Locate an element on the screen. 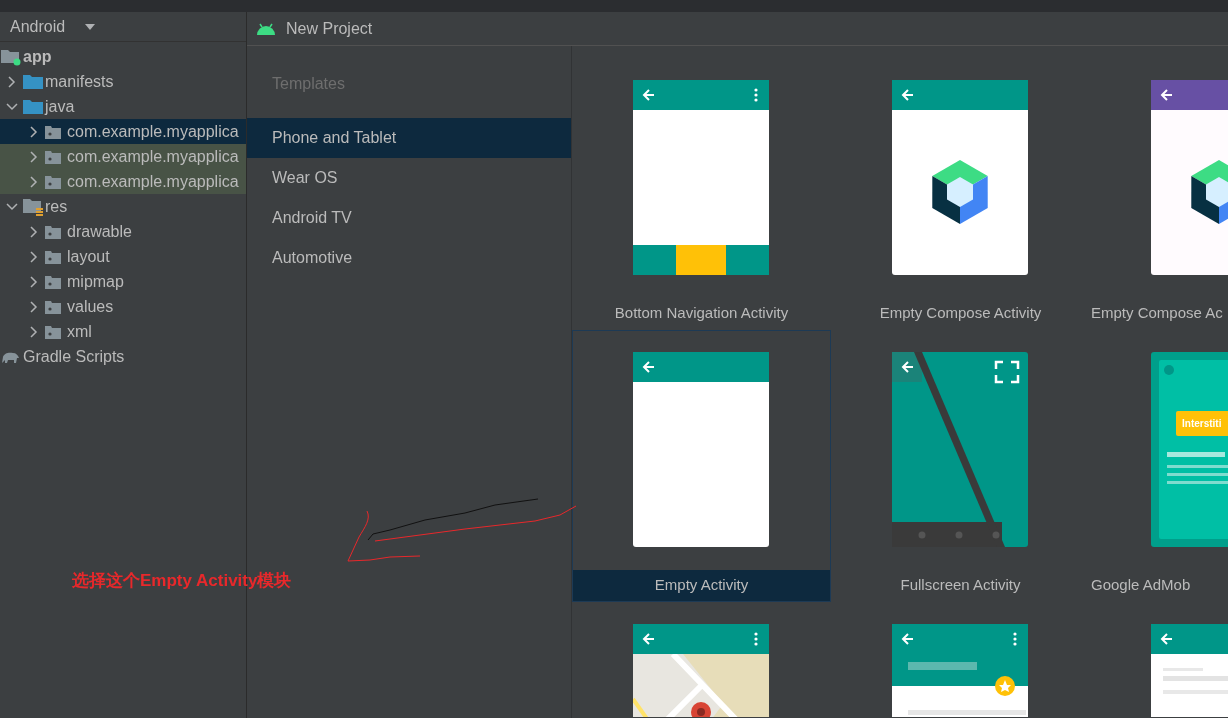  tree-item: java is located at coordinates (123, 106).